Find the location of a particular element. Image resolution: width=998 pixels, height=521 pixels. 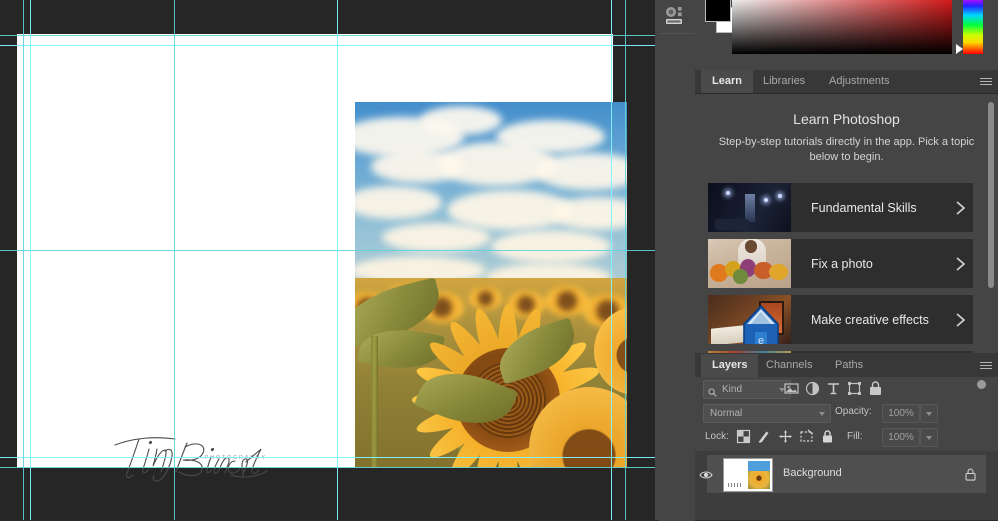

lock-position-icon is located at coordinates (785, 436).